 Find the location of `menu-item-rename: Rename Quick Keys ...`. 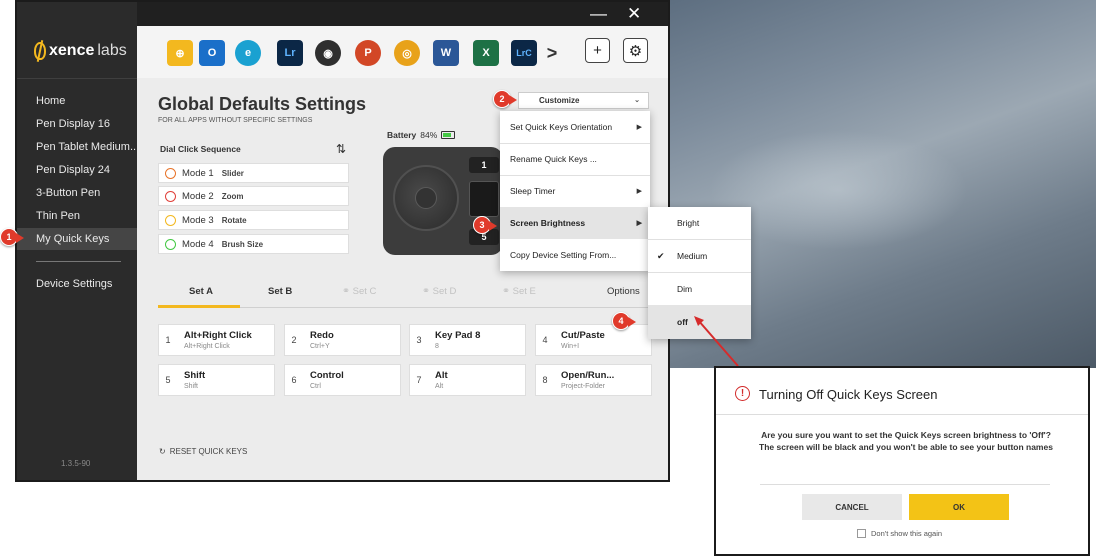

menu-item-rename: Rename Quick Keys ... is located at coordinates (575, 159).